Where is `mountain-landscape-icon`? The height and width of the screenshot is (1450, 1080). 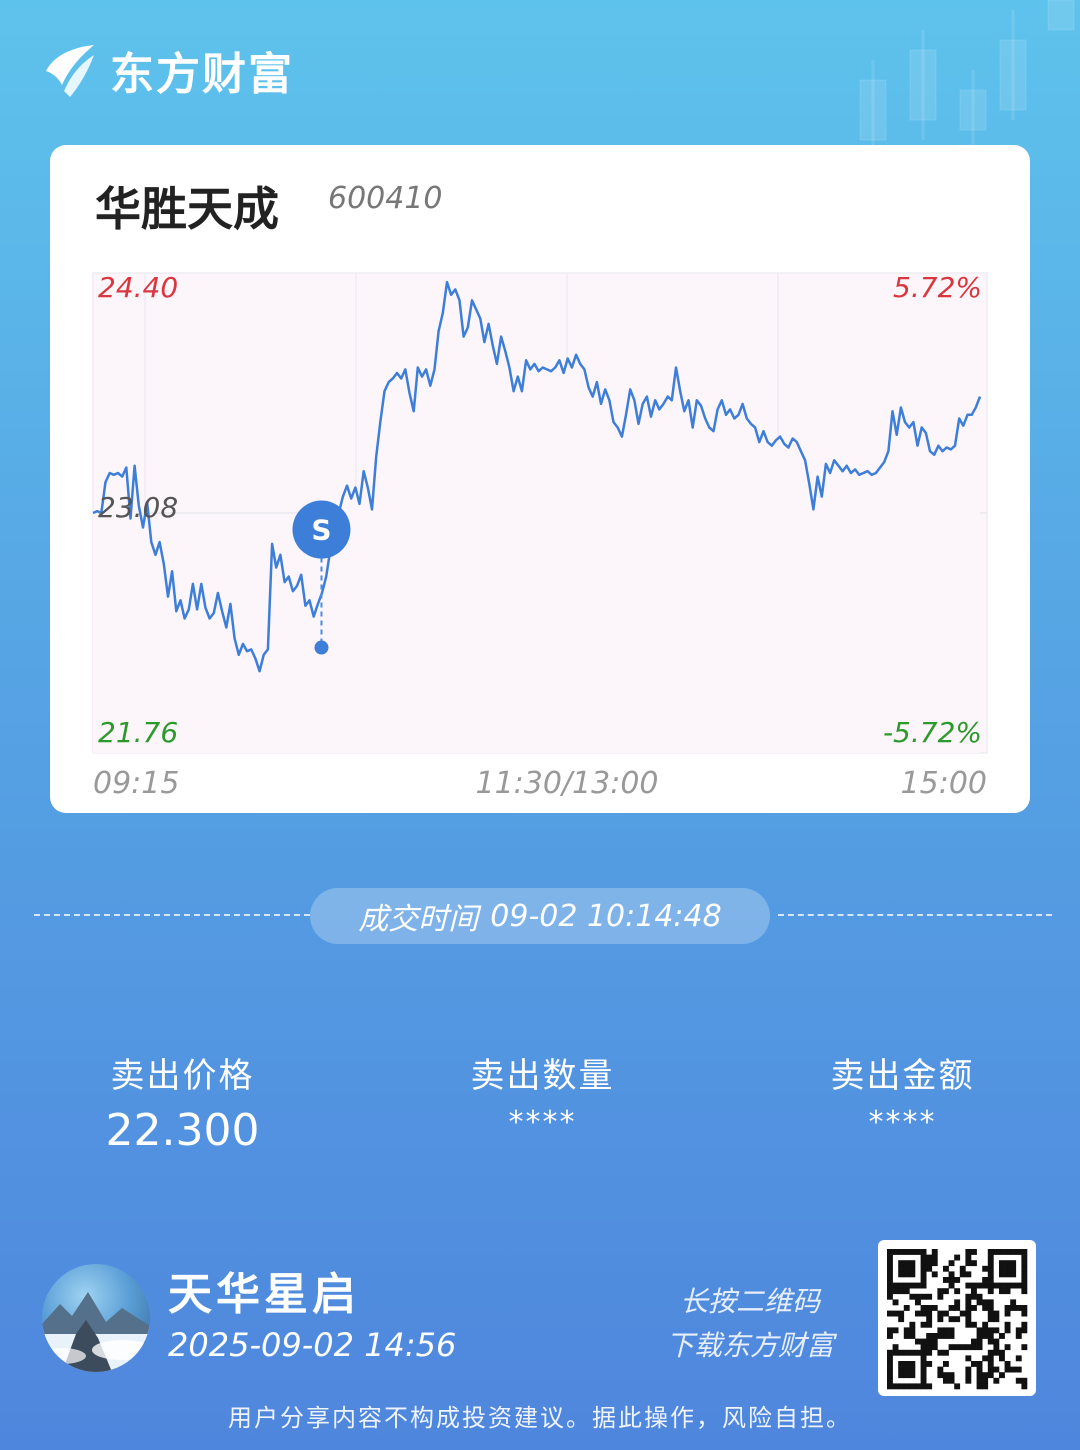 mountain-landscape-icon is located at coordinates (96, 1332).